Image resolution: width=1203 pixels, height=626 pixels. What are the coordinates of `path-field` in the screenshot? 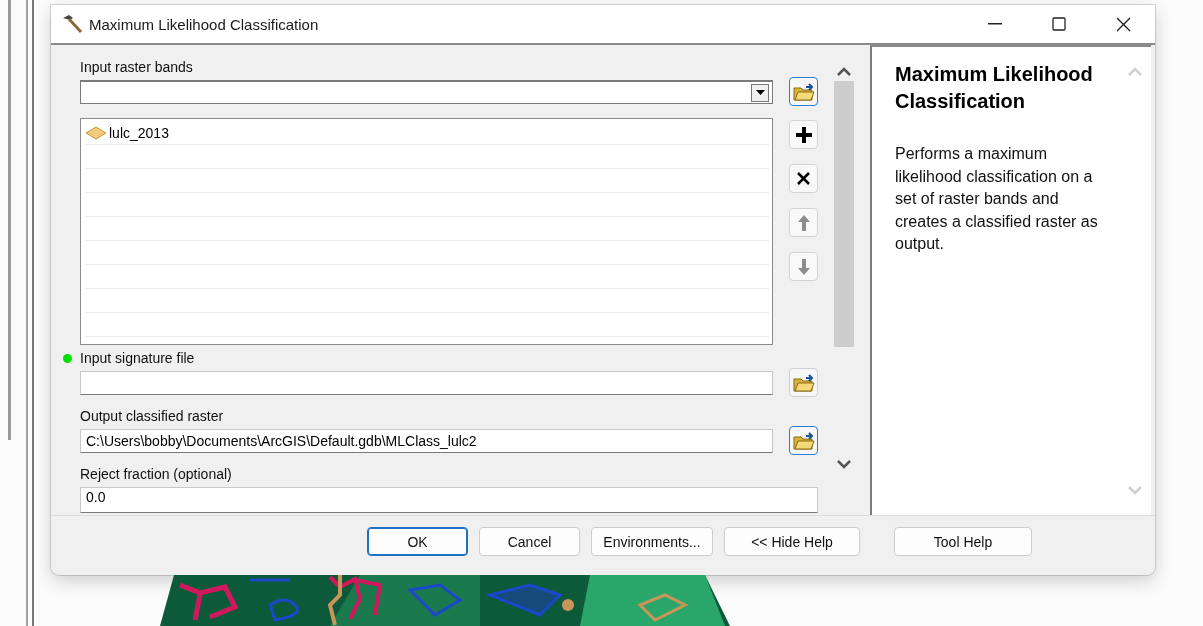 It's located at (427, 383).